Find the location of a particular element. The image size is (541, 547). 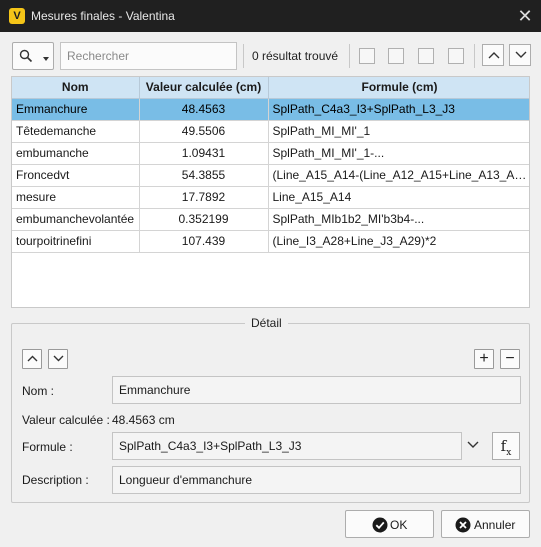

formula-field: SplPath_C4a3_I3+SplPath_L3_J3 is located at coordinates (287, 446).